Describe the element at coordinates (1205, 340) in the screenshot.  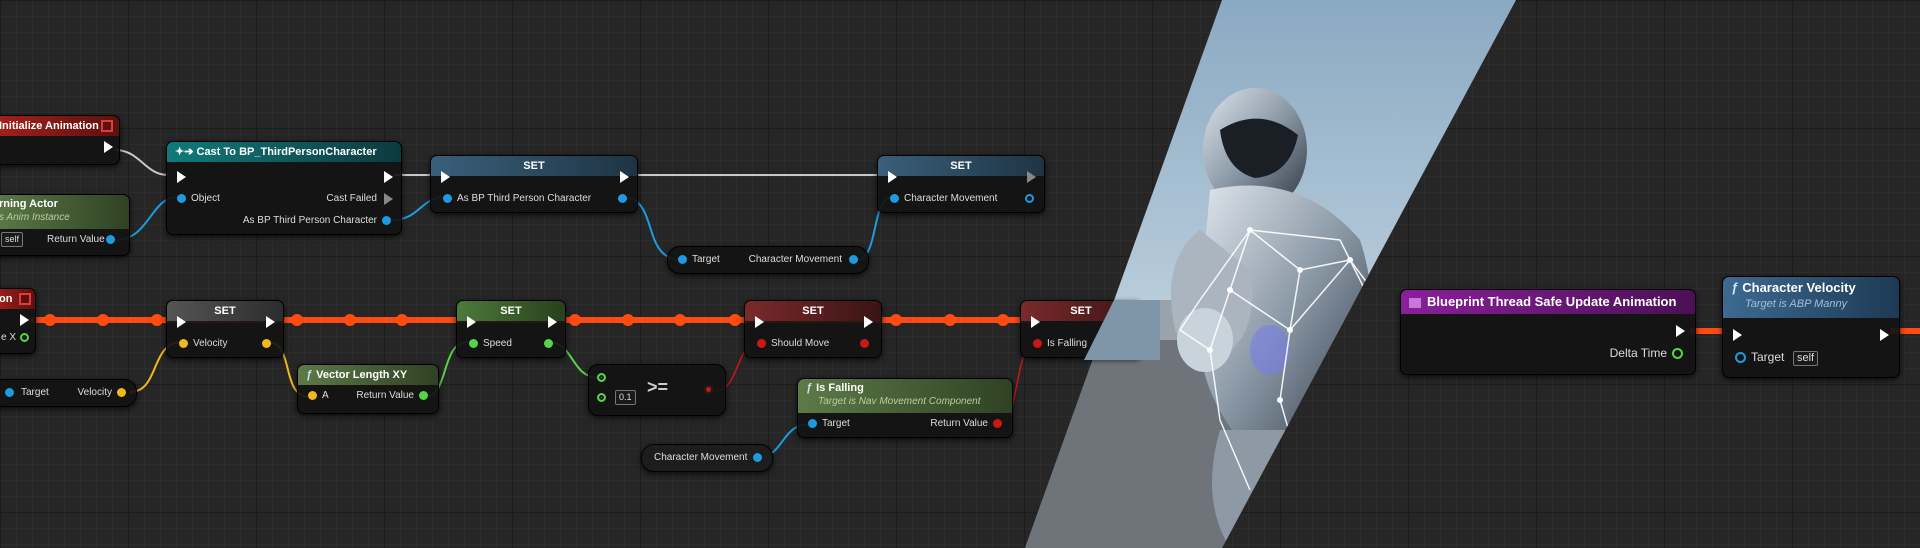
I see `robot-fist` at that location.